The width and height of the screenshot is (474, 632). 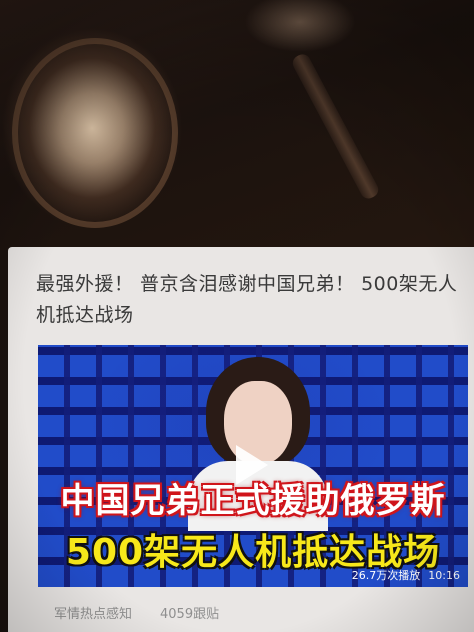 What do you see at coordinates (253, 501) in the screenshot?
I see `video-caption-line1: 中国兄弟正式援助俄罗斯` at bounding box center [253, 501].